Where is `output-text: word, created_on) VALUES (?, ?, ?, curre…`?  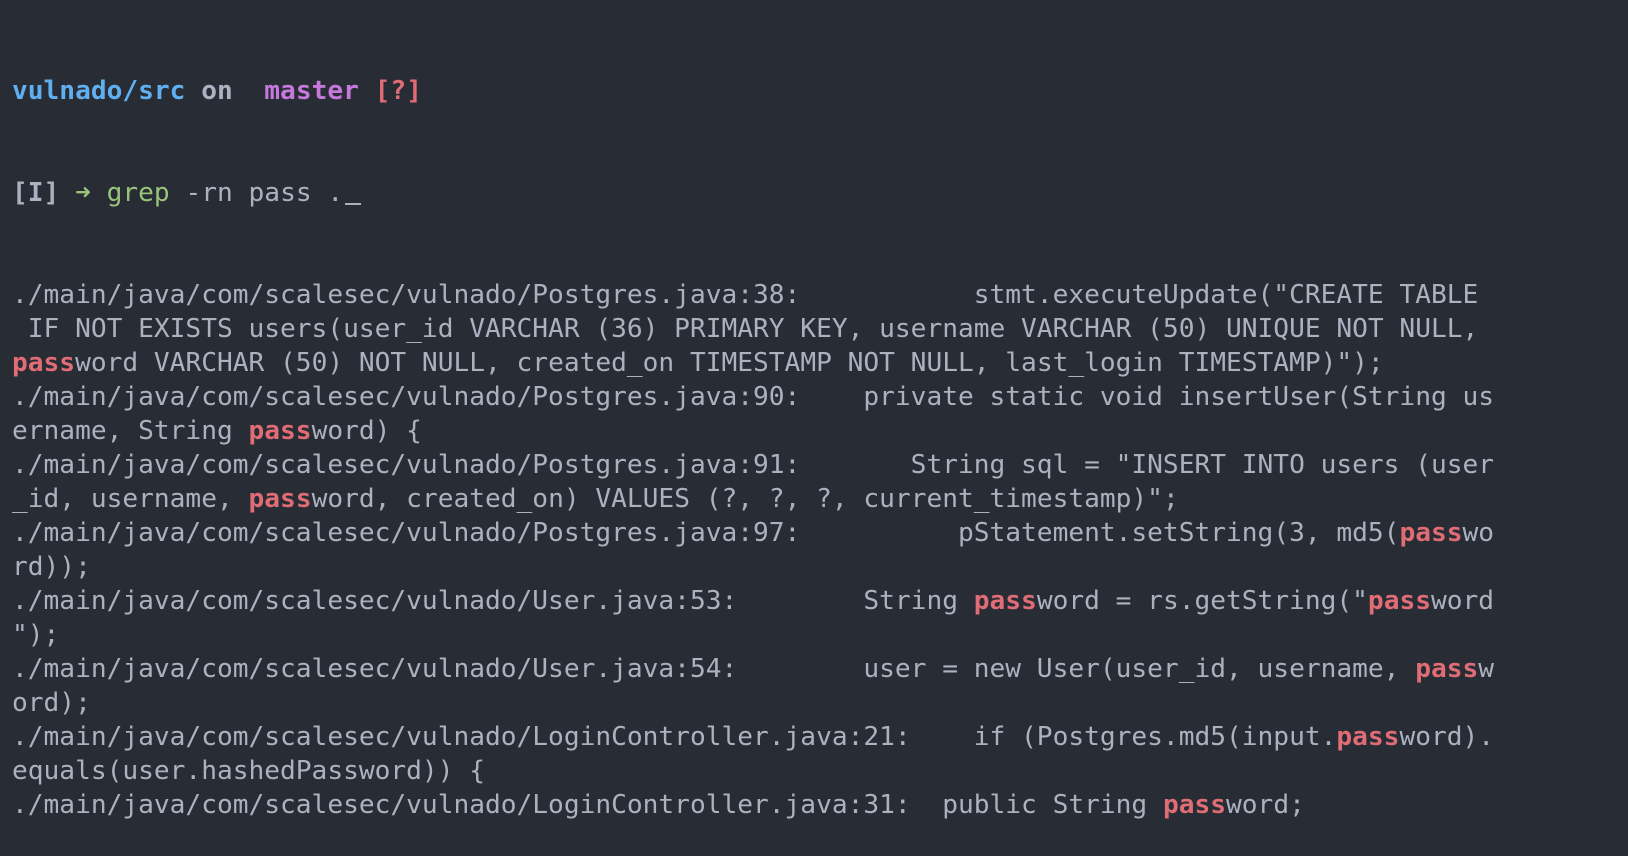 output-text: word, created_on) VALUES (?, ?, ?, curre… is located at coordinates (745, 499).